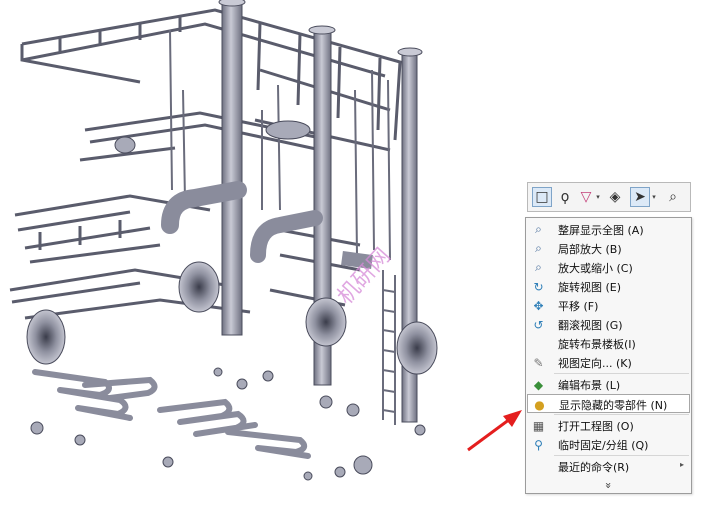 The image size is (720, 531). What do you see at coordinates (608, 286) in the screenshot?
I see `menu-item-rotate-view: ↻ 旋转视图 (E)` at bounding box center [608, 286].